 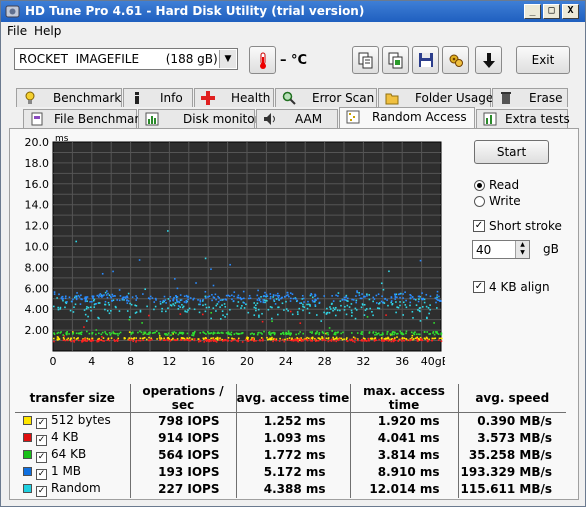 What do you see at coordinates (530, 97) in the screenshot?
I see `tab-erase: Erase` at bounding box center [530, 97].